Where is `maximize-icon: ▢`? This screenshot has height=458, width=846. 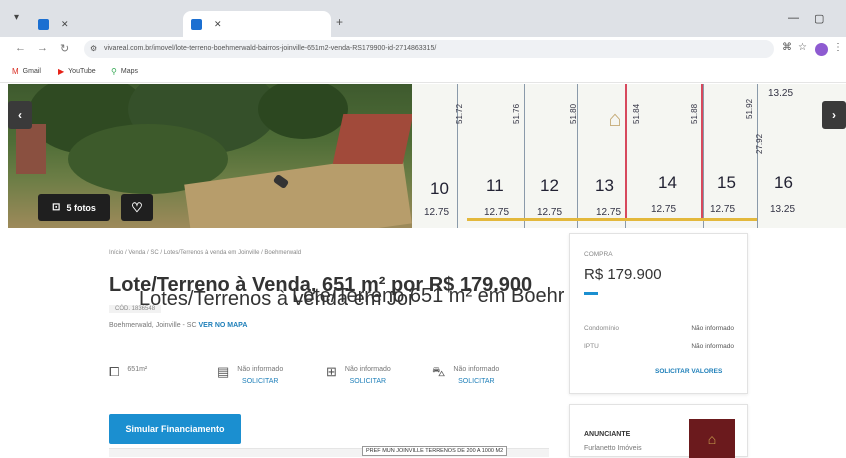
maximize-icon: ▢ is located at coordinates (819, 18).